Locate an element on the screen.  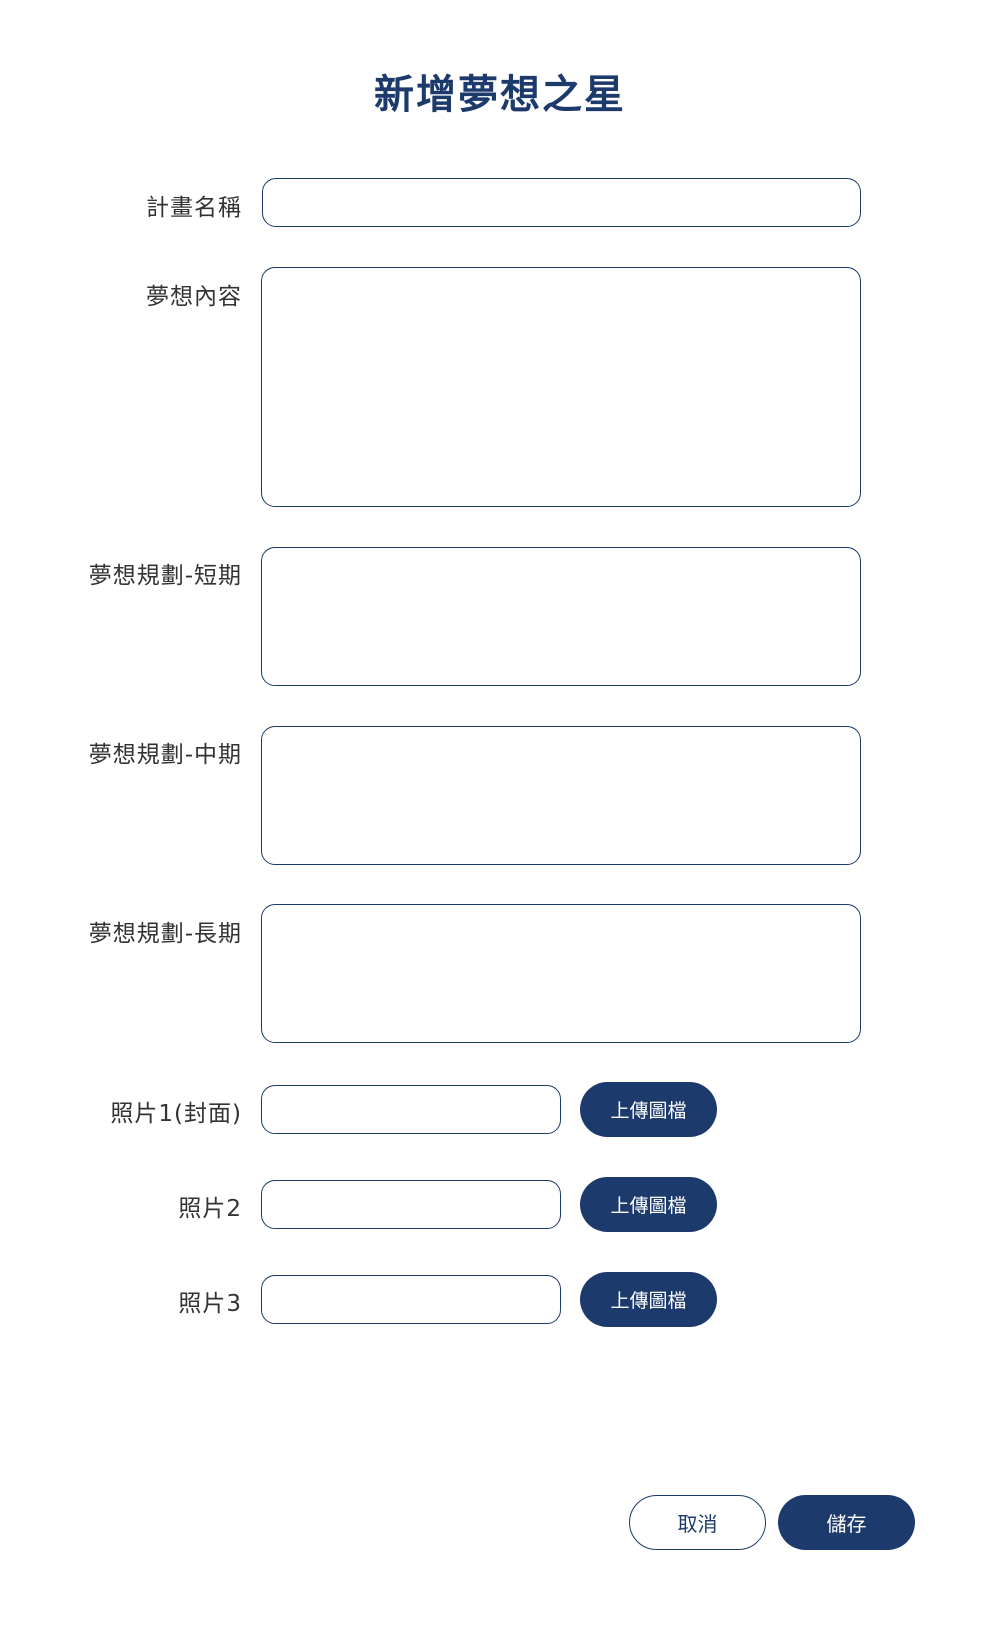
mid-term-plan-label: 夢想規劃-中期 is located at coordinates (165, 755).